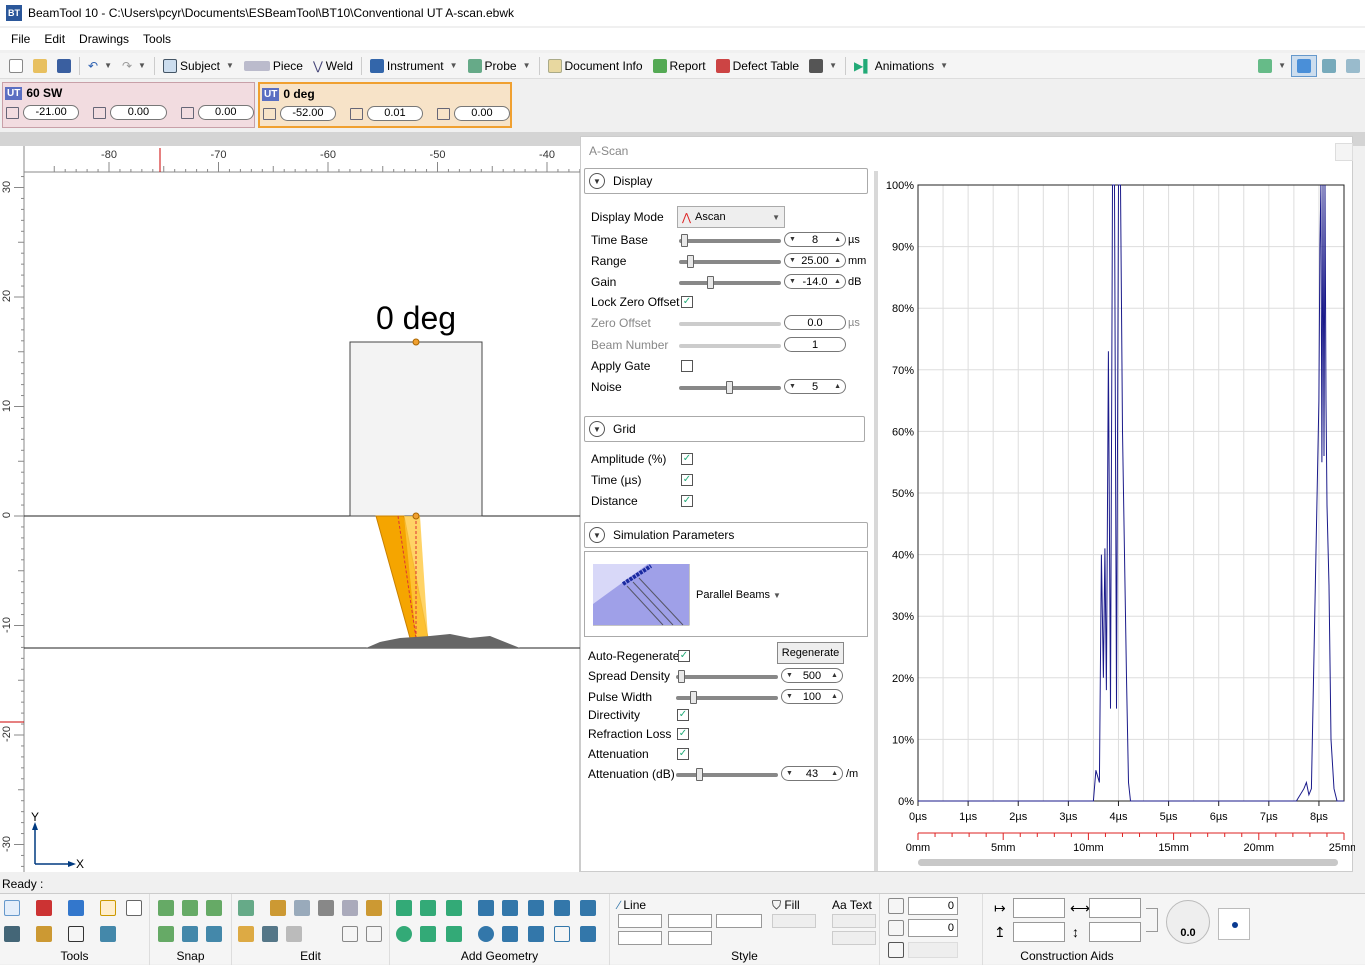 Image resolution: width=1365 pixels, height=965 pixels. Describe the element at coordinates (901, 66) in the screenshot. I see `animations-button: ▶▌ Animations ▼` at that location.